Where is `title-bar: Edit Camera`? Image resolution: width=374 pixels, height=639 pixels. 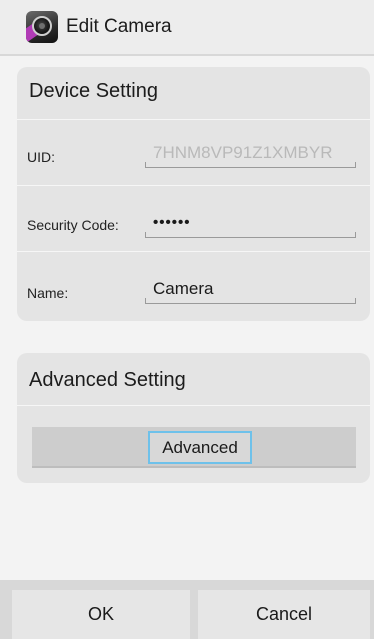
title-bar: Edit Camera is located at coordinates (187, 28).